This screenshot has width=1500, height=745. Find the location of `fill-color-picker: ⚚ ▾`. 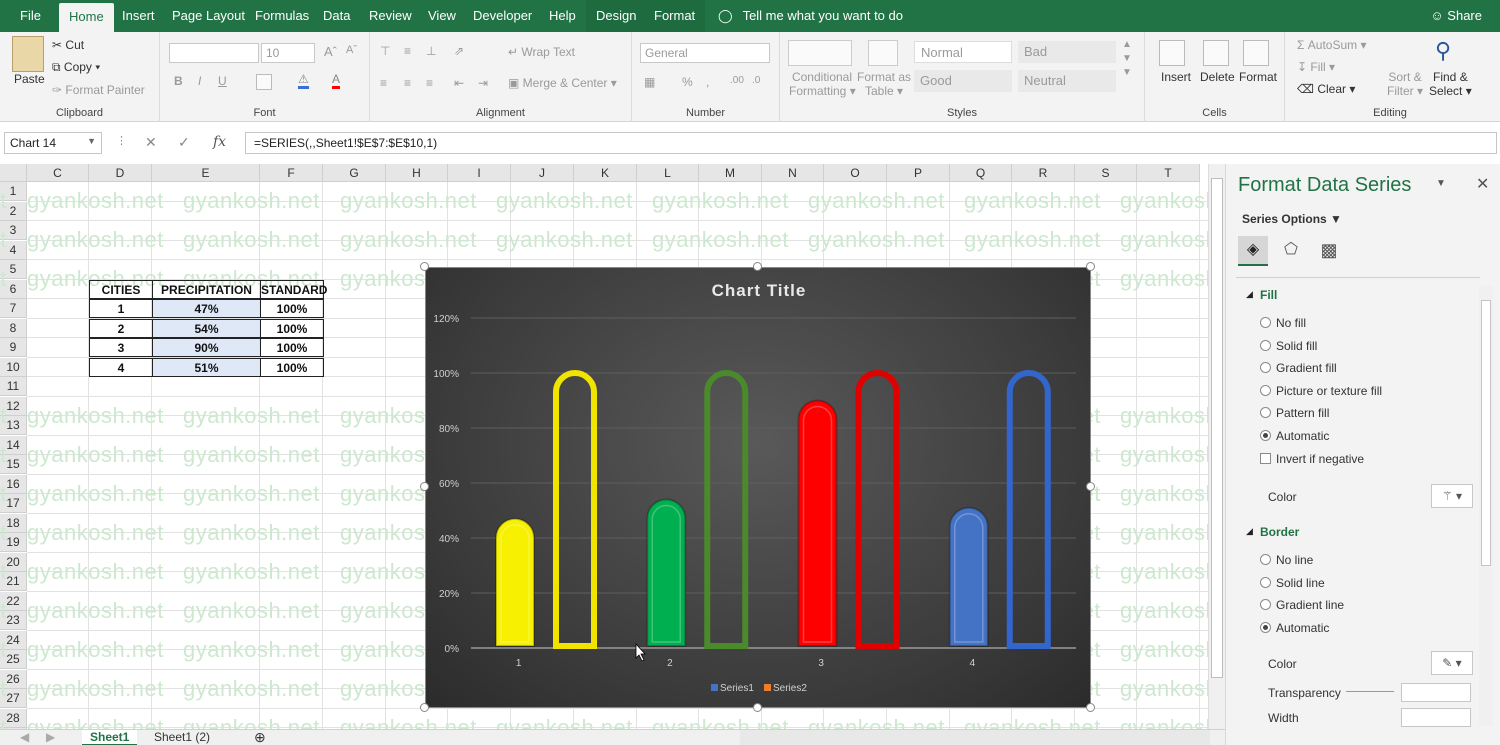

fill-color-picker: ⚚ ▾ is located at coordinates (1452, 496).